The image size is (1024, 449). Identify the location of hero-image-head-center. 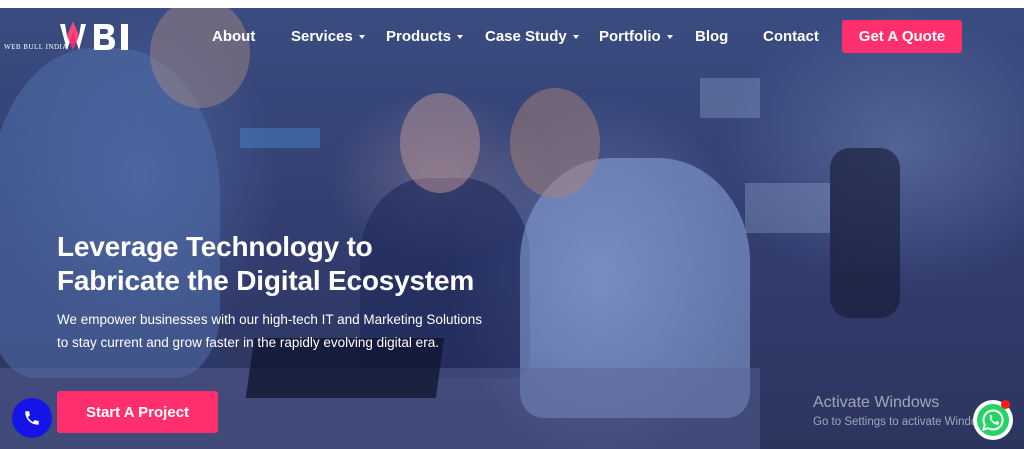
(440, 143).